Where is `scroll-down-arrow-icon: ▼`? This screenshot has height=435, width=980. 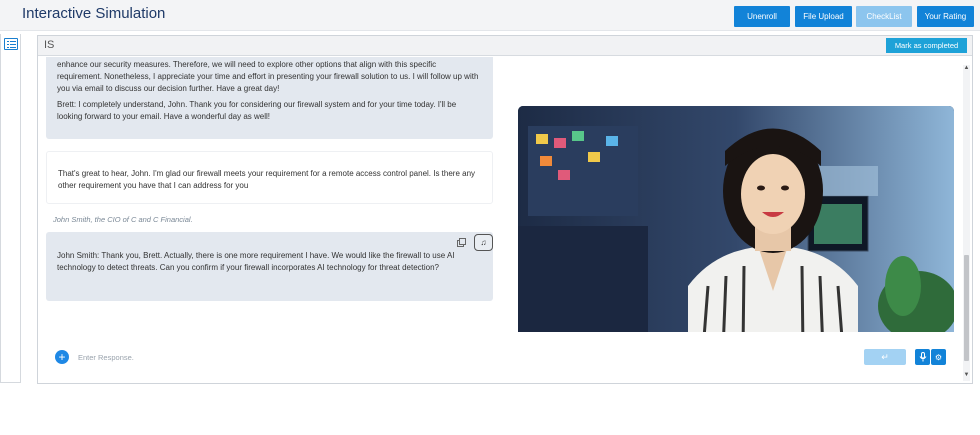
scroll-down-arrow-icon: ▼ is located at coordinates (966, 375).